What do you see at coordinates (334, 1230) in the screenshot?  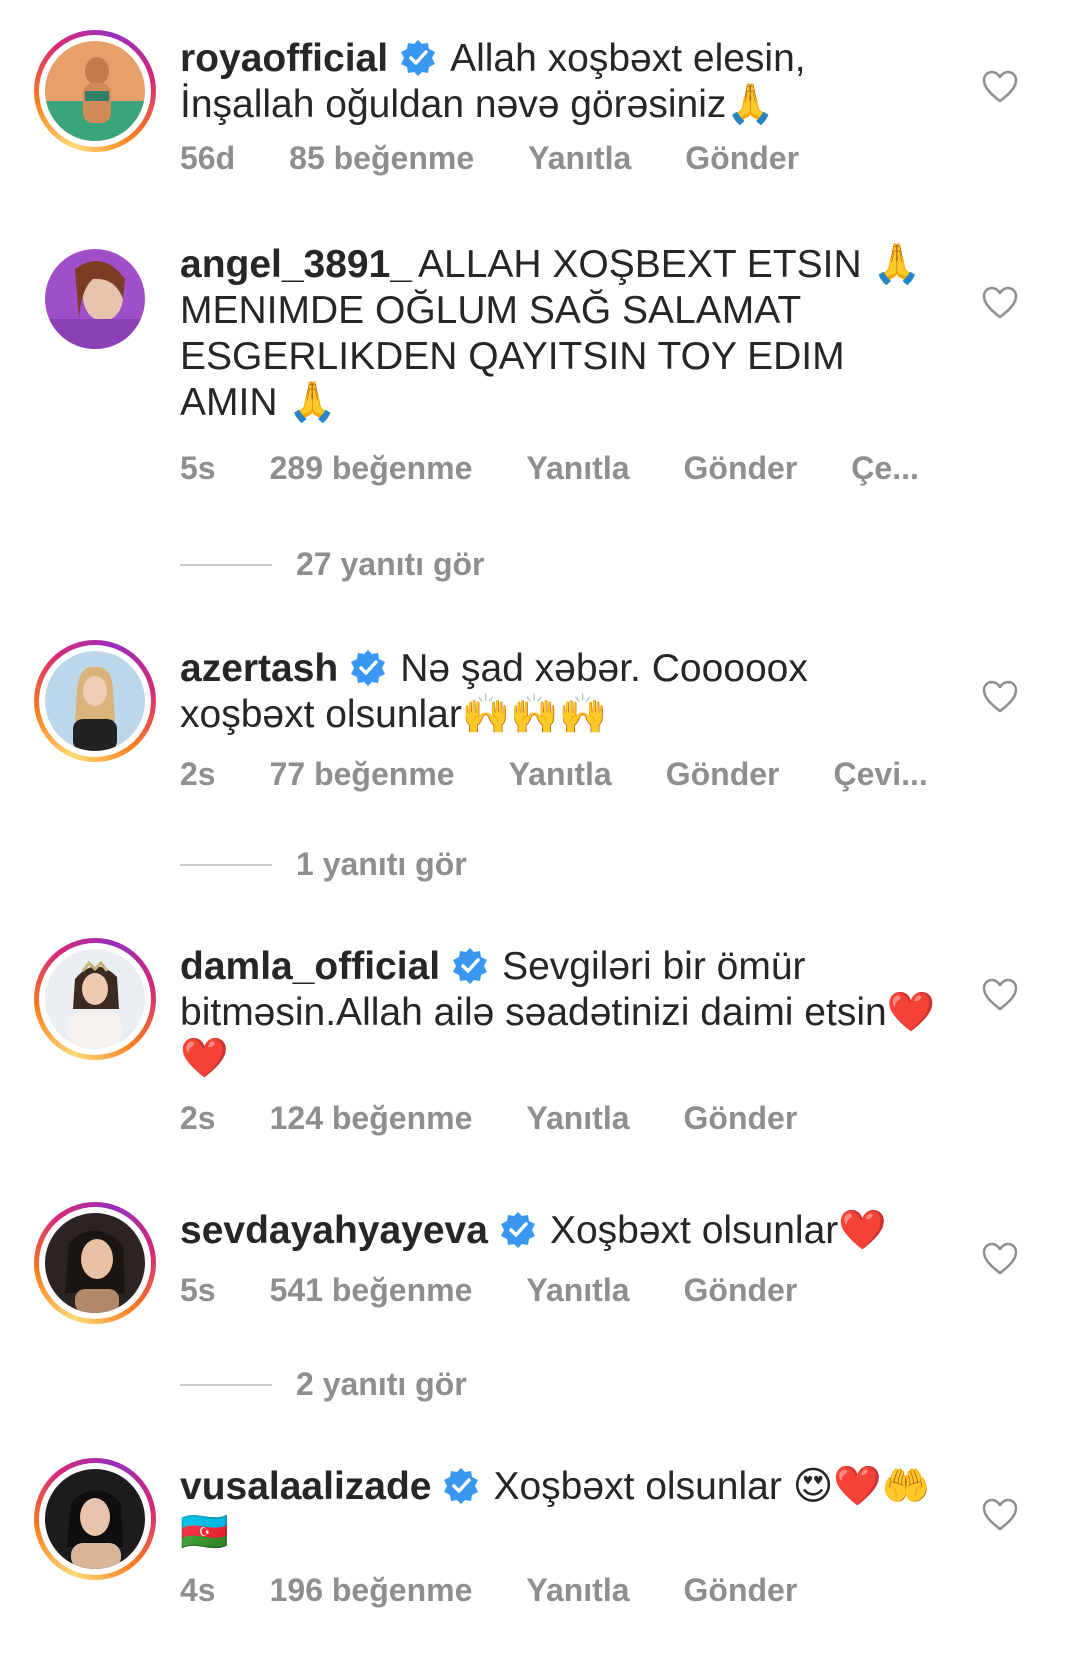 I see `username: sevdayahyayeva` at bounding box center [334, 1230].